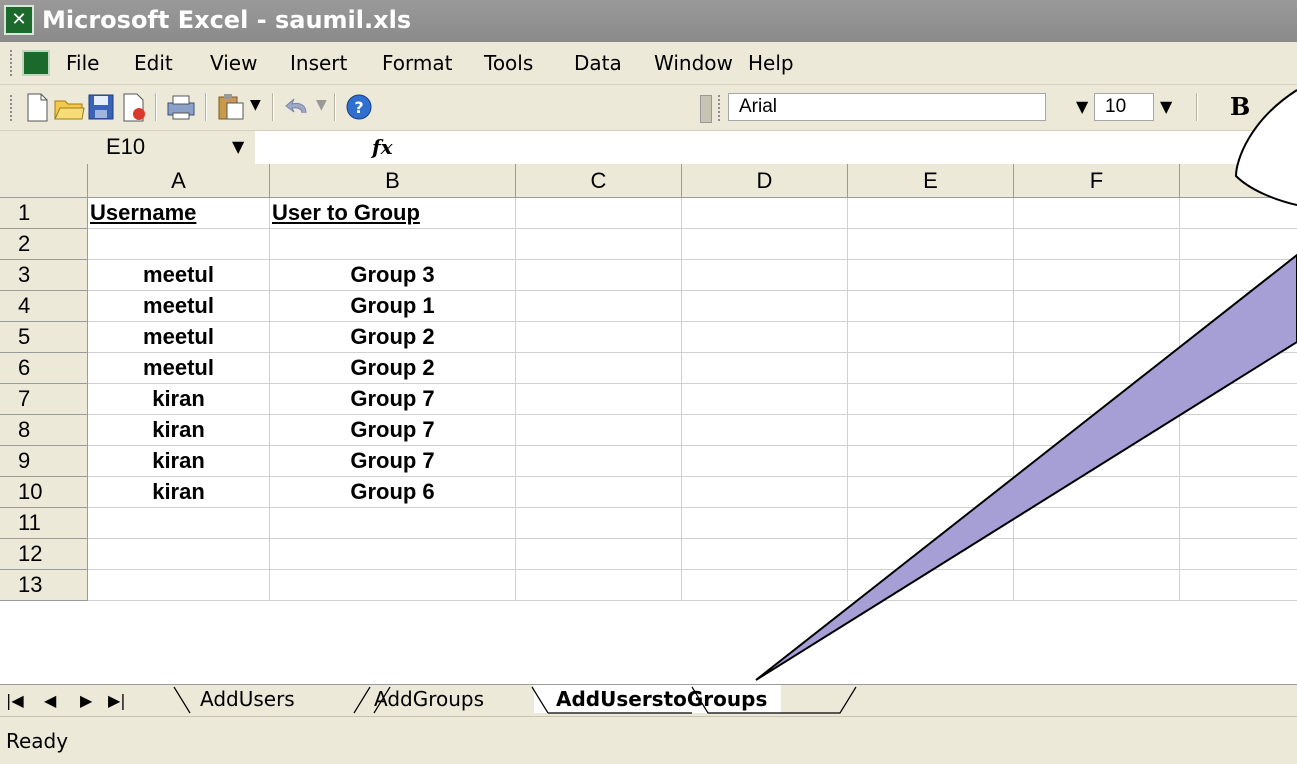 The height and width of the screenshot is (764, 1297). Describe the element at coordinates (179, 492) in the screenshot. I see `cell-a10: kiran` at that location.